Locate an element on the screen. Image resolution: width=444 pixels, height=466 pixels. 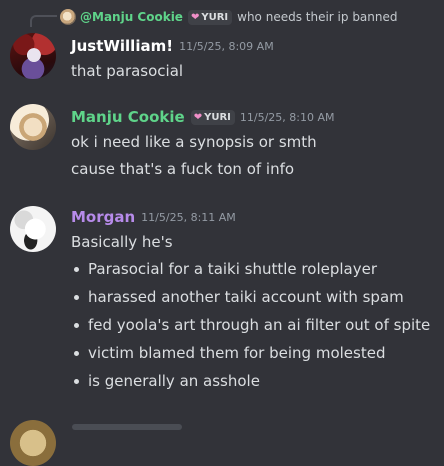
reply-author-name: @Manju Cookie is located at coordinates (131, 17).